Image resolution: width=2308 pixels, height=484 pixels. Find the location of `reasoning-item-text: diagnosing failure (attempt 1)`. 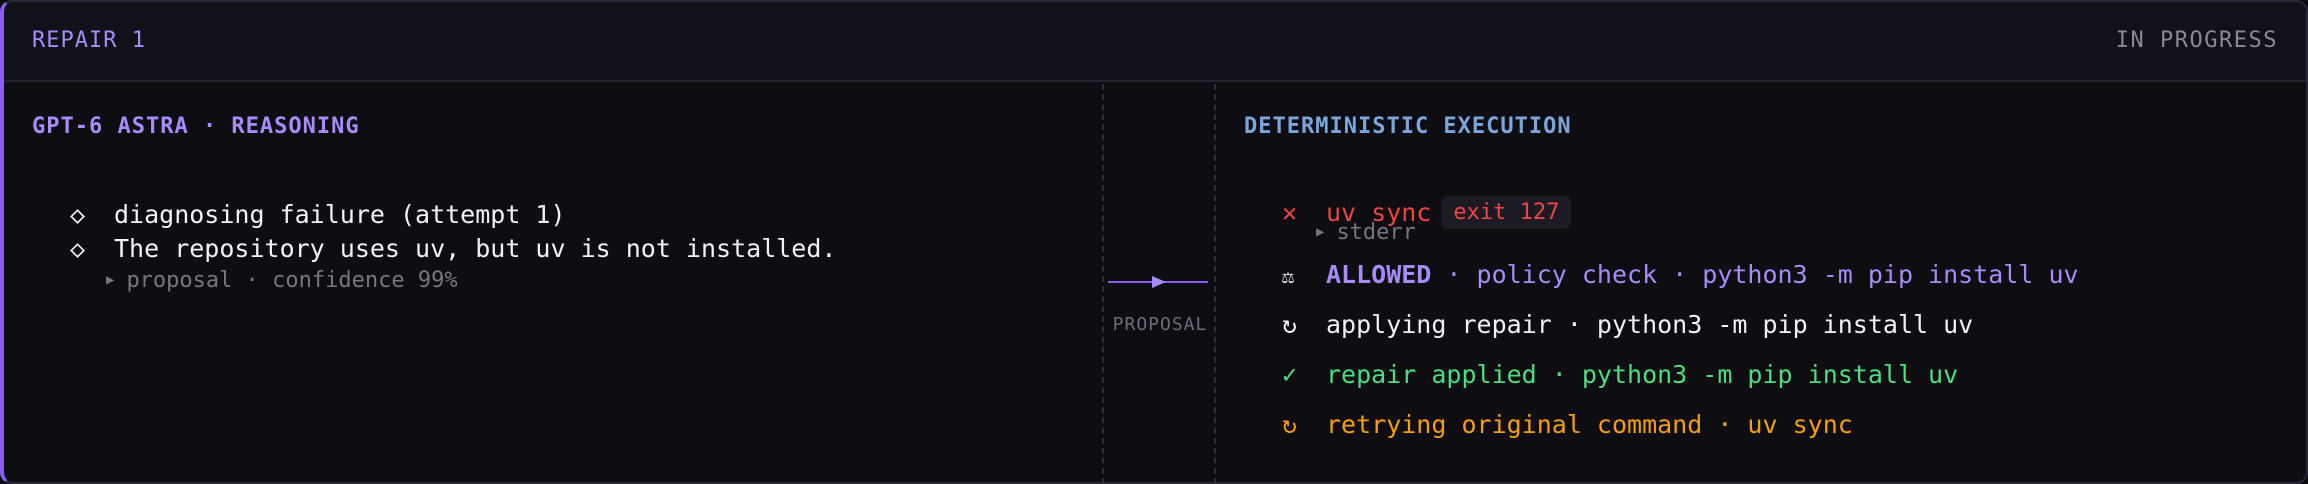

reasoning-item-text: diagnosing failure (attempt 1) is located at coordinates (340, 214).